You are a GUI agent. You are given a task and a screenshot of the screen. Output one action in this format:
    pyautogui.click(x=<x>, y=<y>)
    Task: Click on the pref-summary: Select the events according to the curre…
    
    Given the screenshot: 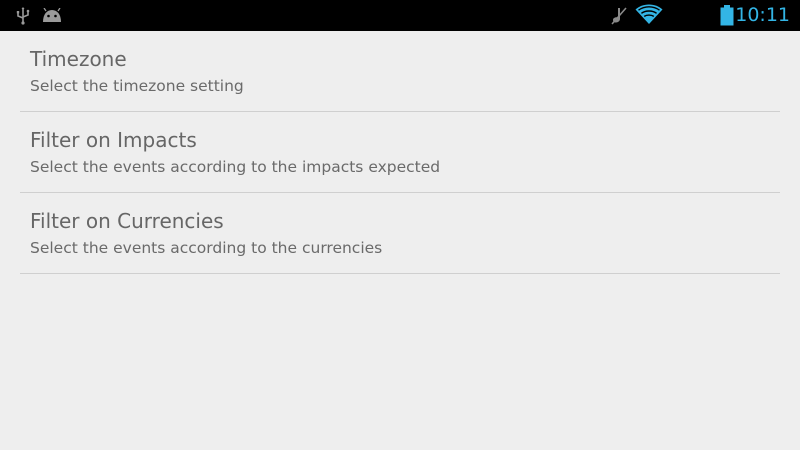 What is the action you would take?
    pyautogui.click(x=206, y=248)
    